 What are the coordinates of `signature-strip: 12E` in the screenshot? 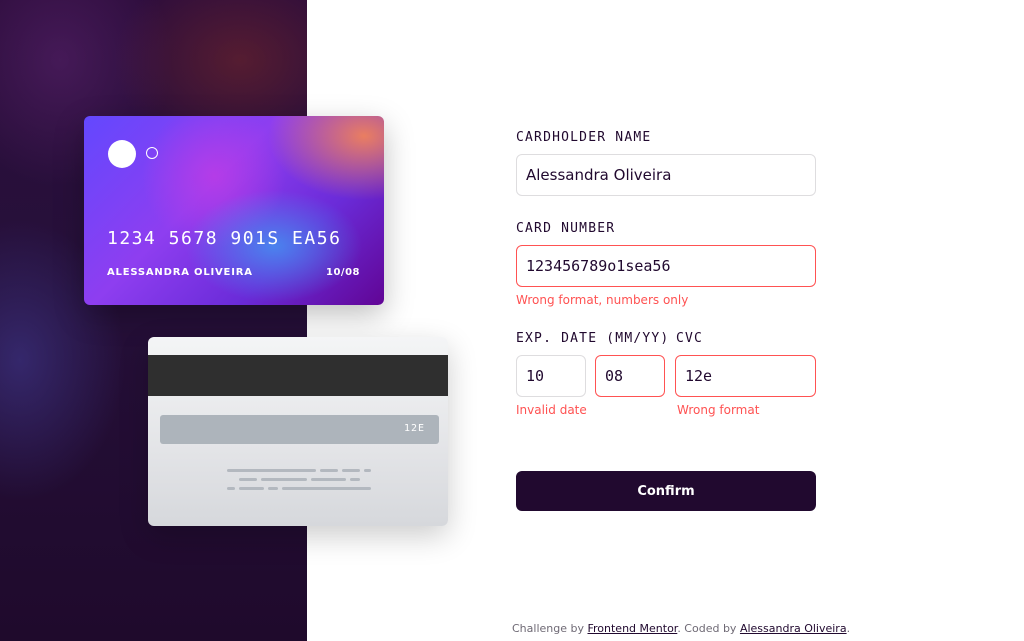 It's located at (299, 429).